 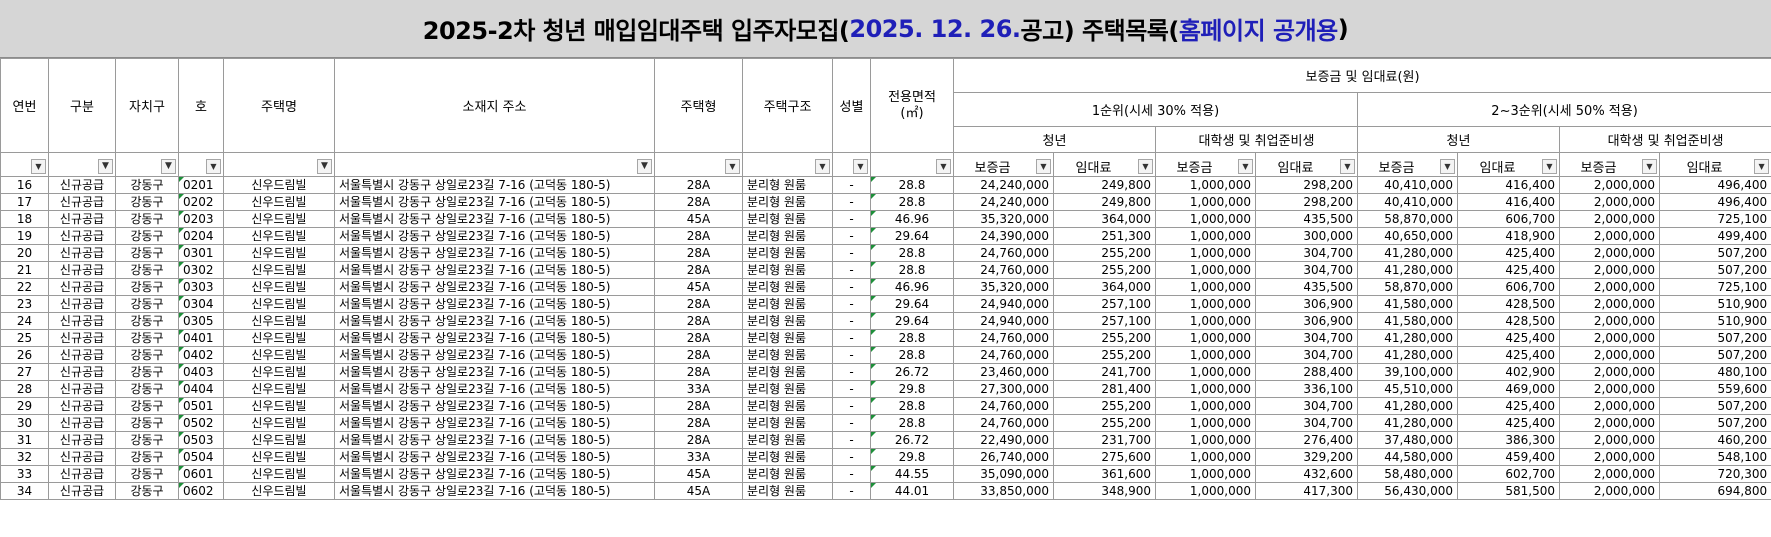 I want to click on cell-r1-youth-rent: 257,100, so click(x=1104, y=321).